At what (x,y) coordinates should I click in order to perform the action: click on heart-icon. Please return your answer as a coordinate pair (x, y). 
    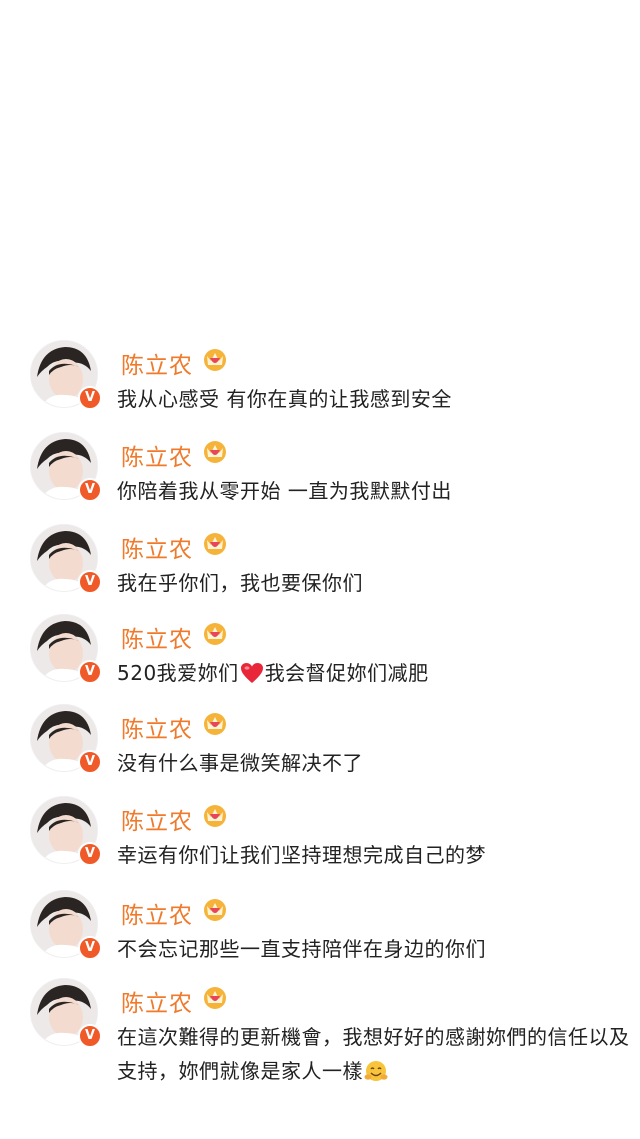
    Looking at the image, I should click on (251, 673).